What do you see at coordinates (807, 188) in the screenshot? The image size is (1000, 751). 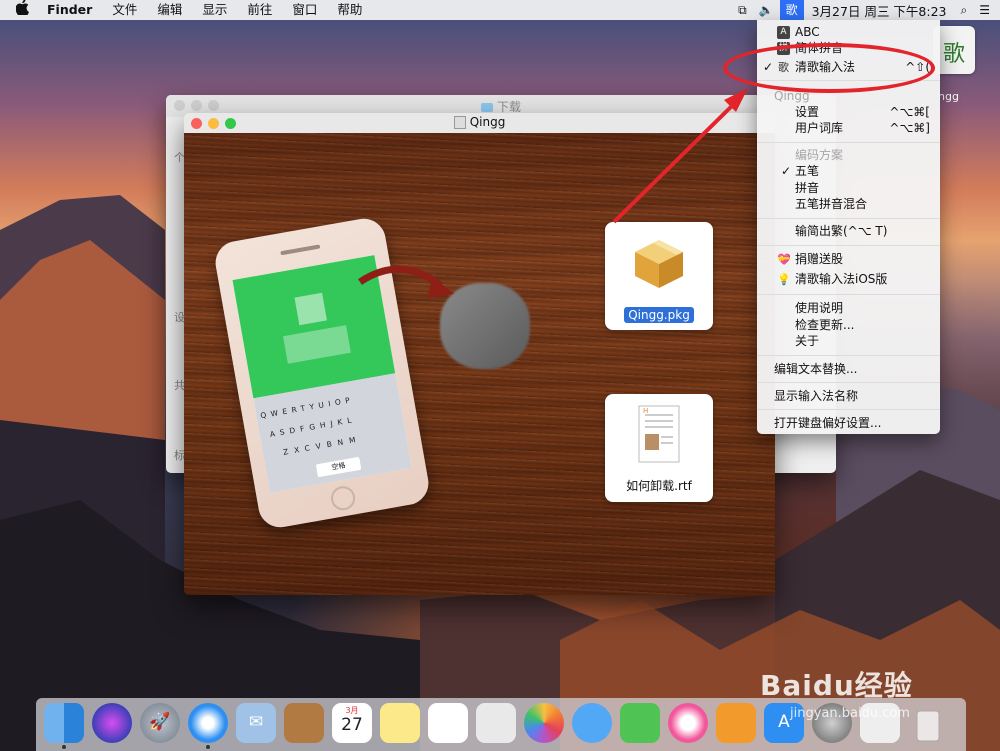 I see `menu-item-label: 拼音` at bounding box center [807, 188].